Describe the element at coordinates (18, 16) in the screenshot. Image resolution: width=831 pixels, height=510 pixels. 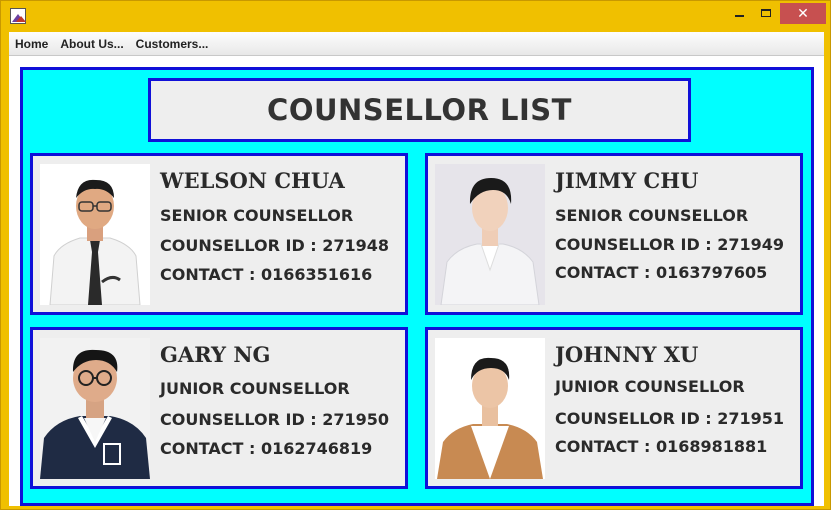
I see `app-icon` at that location.